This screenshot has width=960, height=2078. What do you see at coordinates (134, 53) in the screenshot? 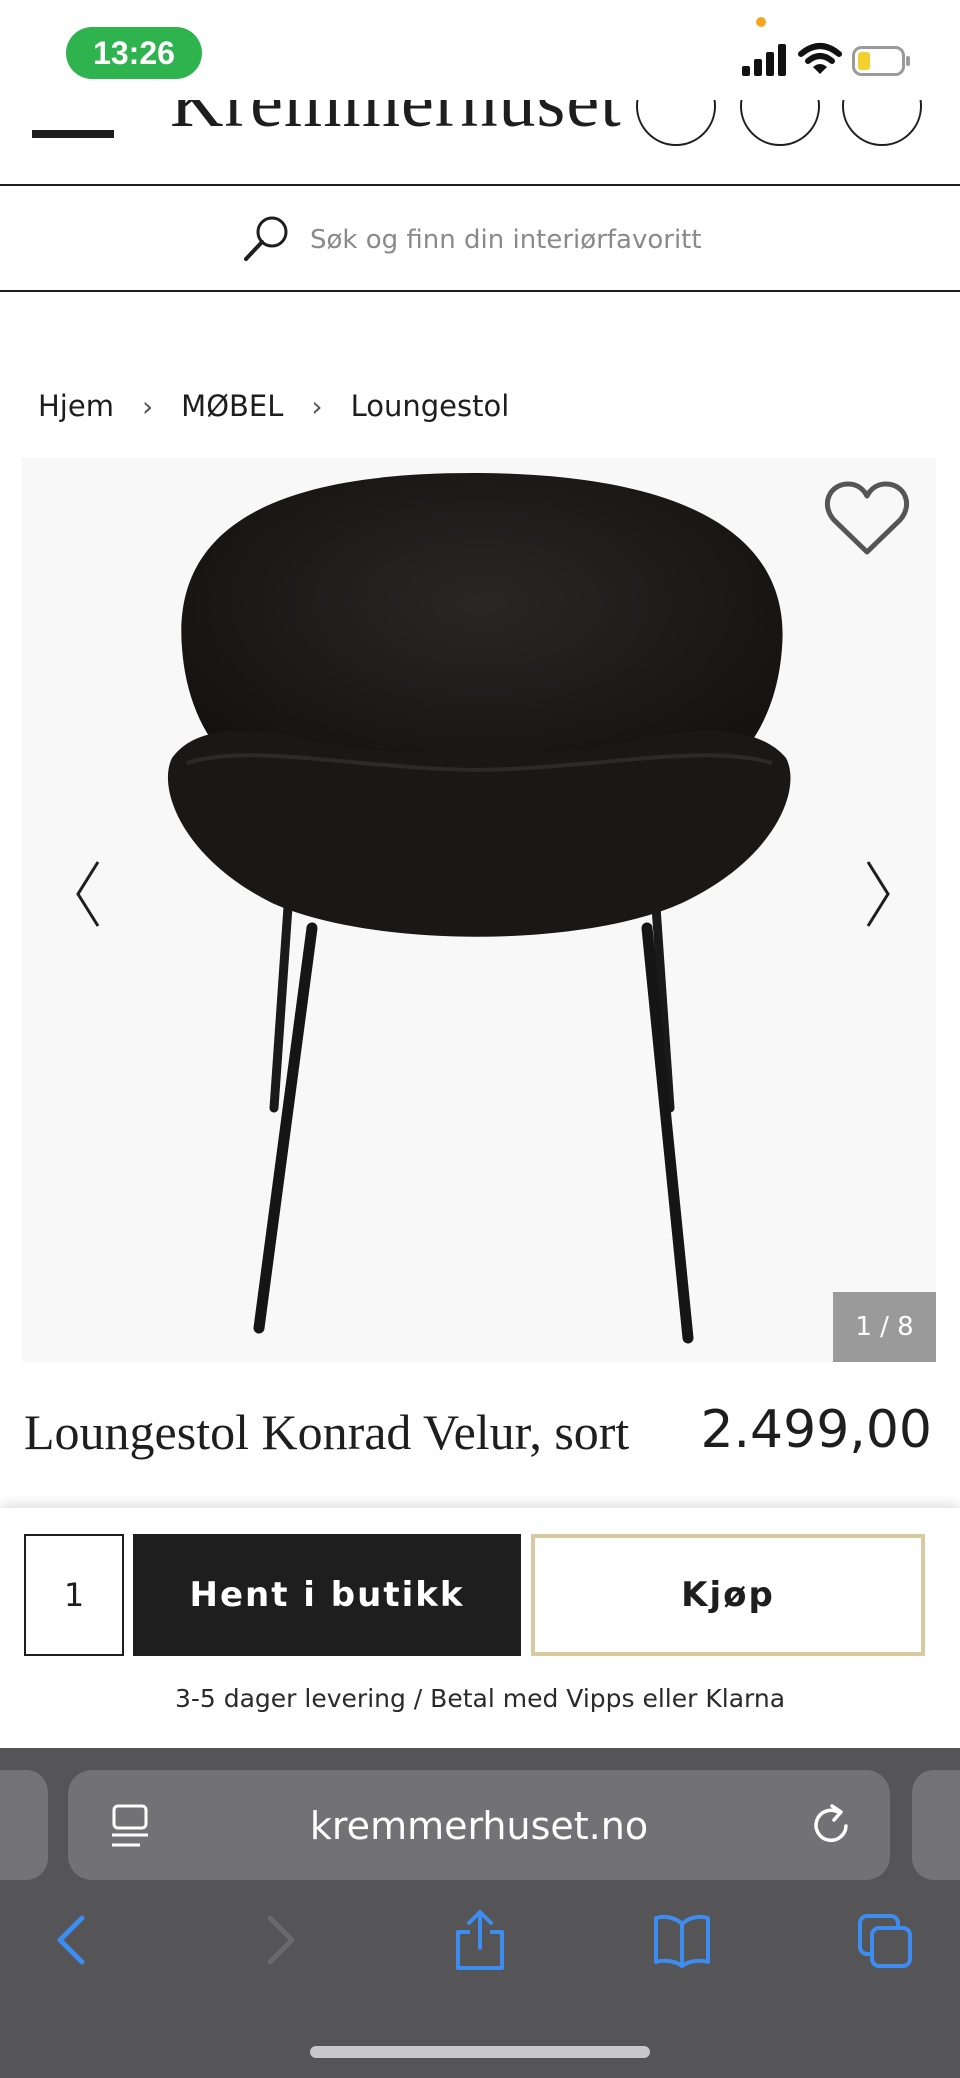
I see `status-time: 13:26` at bounding box center [134, 53].